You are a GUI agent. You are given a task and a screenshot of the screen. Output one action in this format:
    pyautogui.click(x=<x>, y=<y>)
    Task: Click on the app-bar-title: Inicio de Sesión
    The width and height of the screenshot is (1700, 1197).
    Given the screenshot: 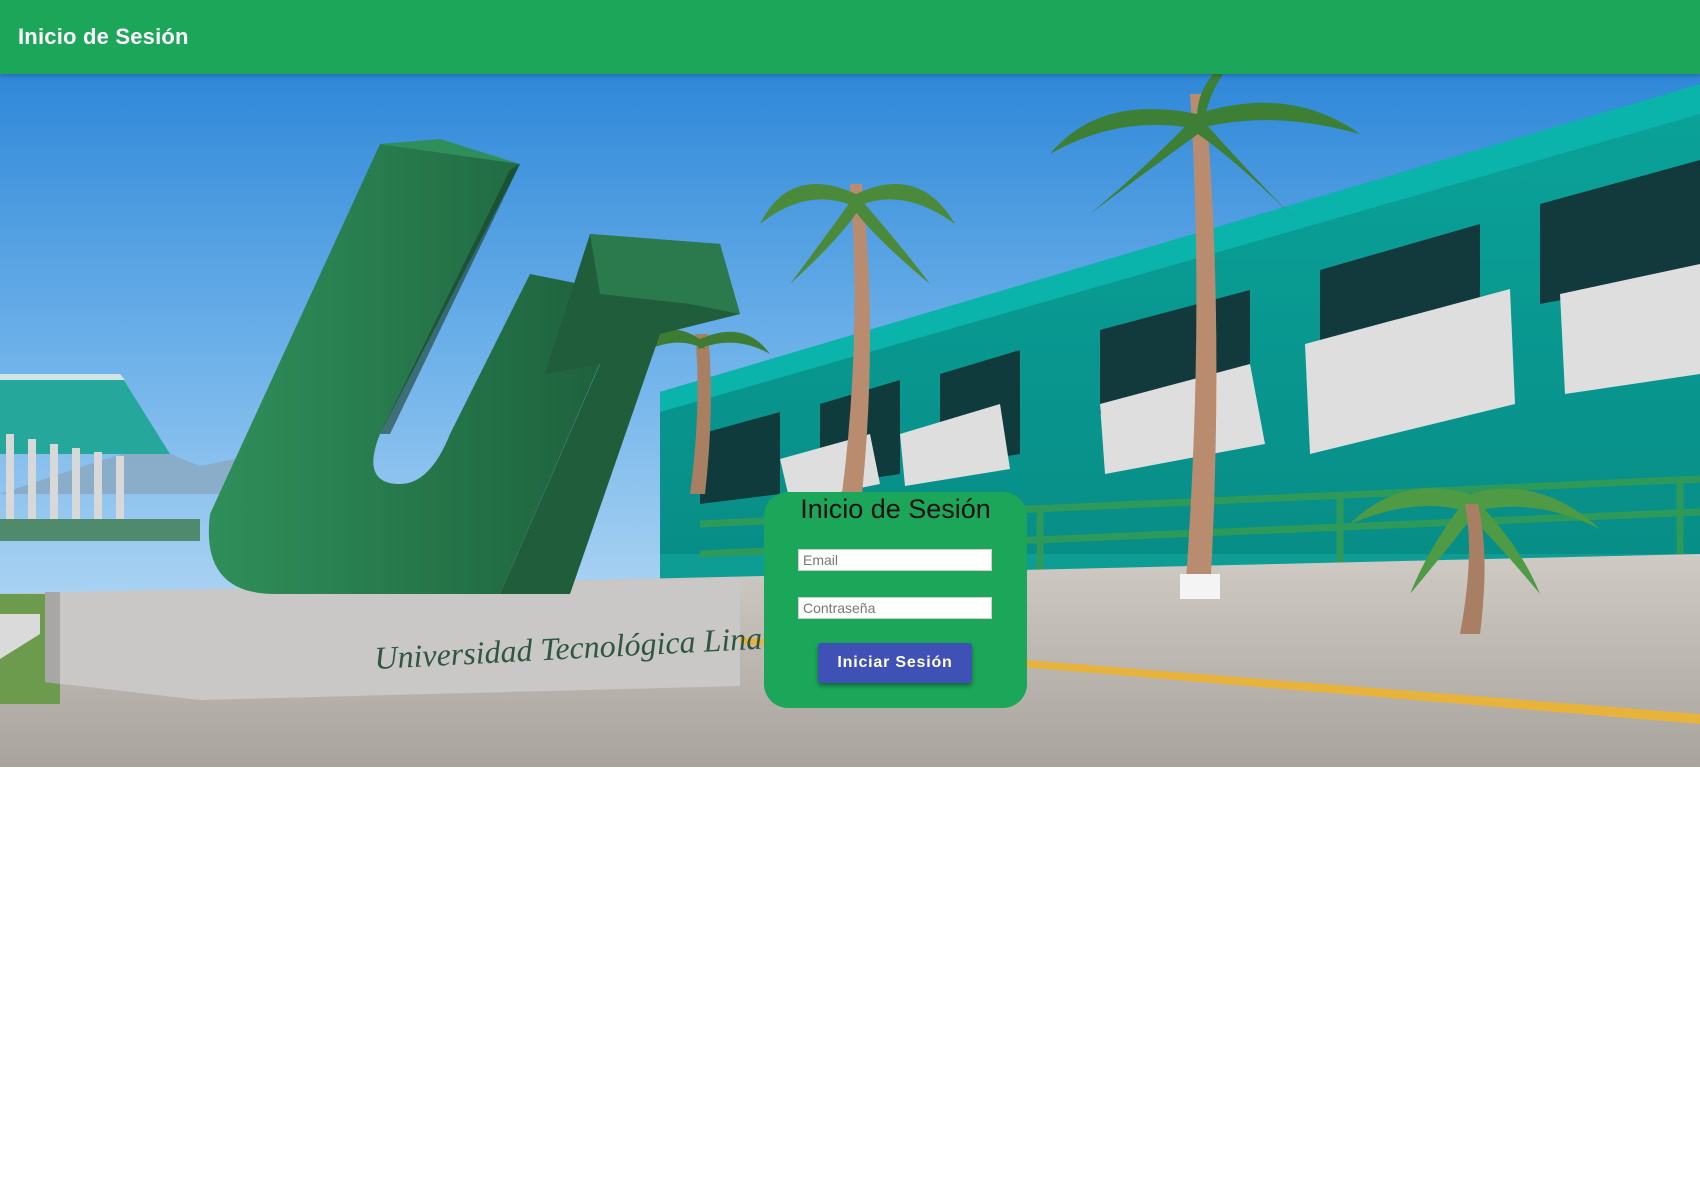 What is the action you would take?
    pyautogui.click(x=103, y=36)
    